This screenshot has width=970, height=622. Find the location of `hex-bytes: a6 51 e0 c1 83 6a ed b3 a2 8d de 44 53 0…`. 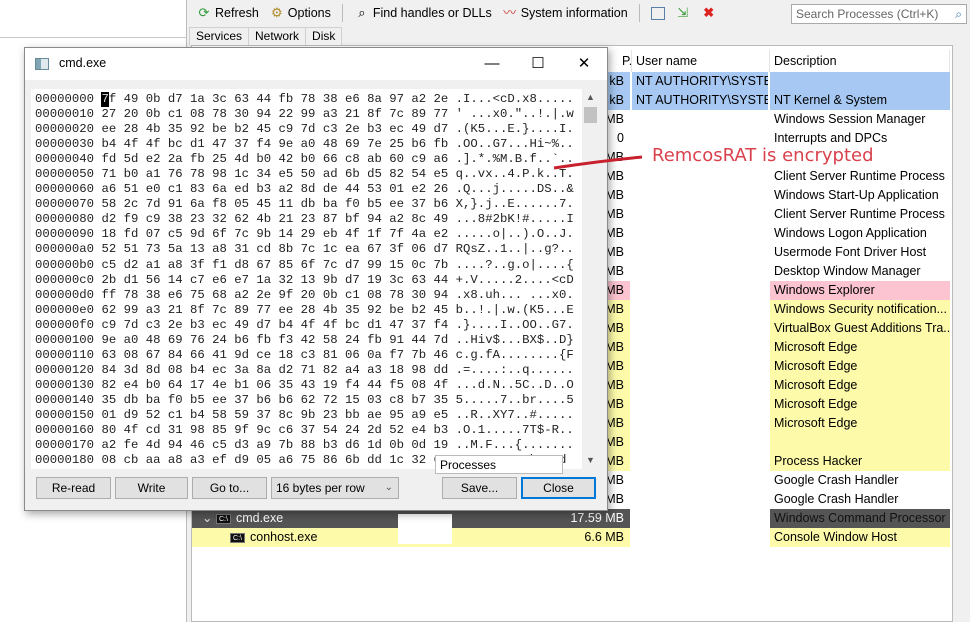

hex-bytes: a6 51 e0 c1 83 6a ed b3 a2 8d de 44 53 0… is located at coordinates (275, 189).